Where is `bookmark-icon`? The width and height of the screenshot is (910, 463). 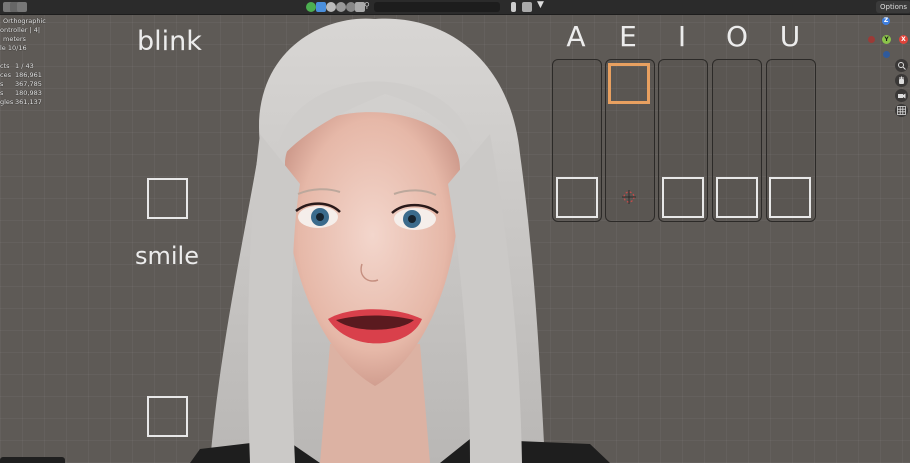
bookmark-icon is located at coordinates (513, 7).